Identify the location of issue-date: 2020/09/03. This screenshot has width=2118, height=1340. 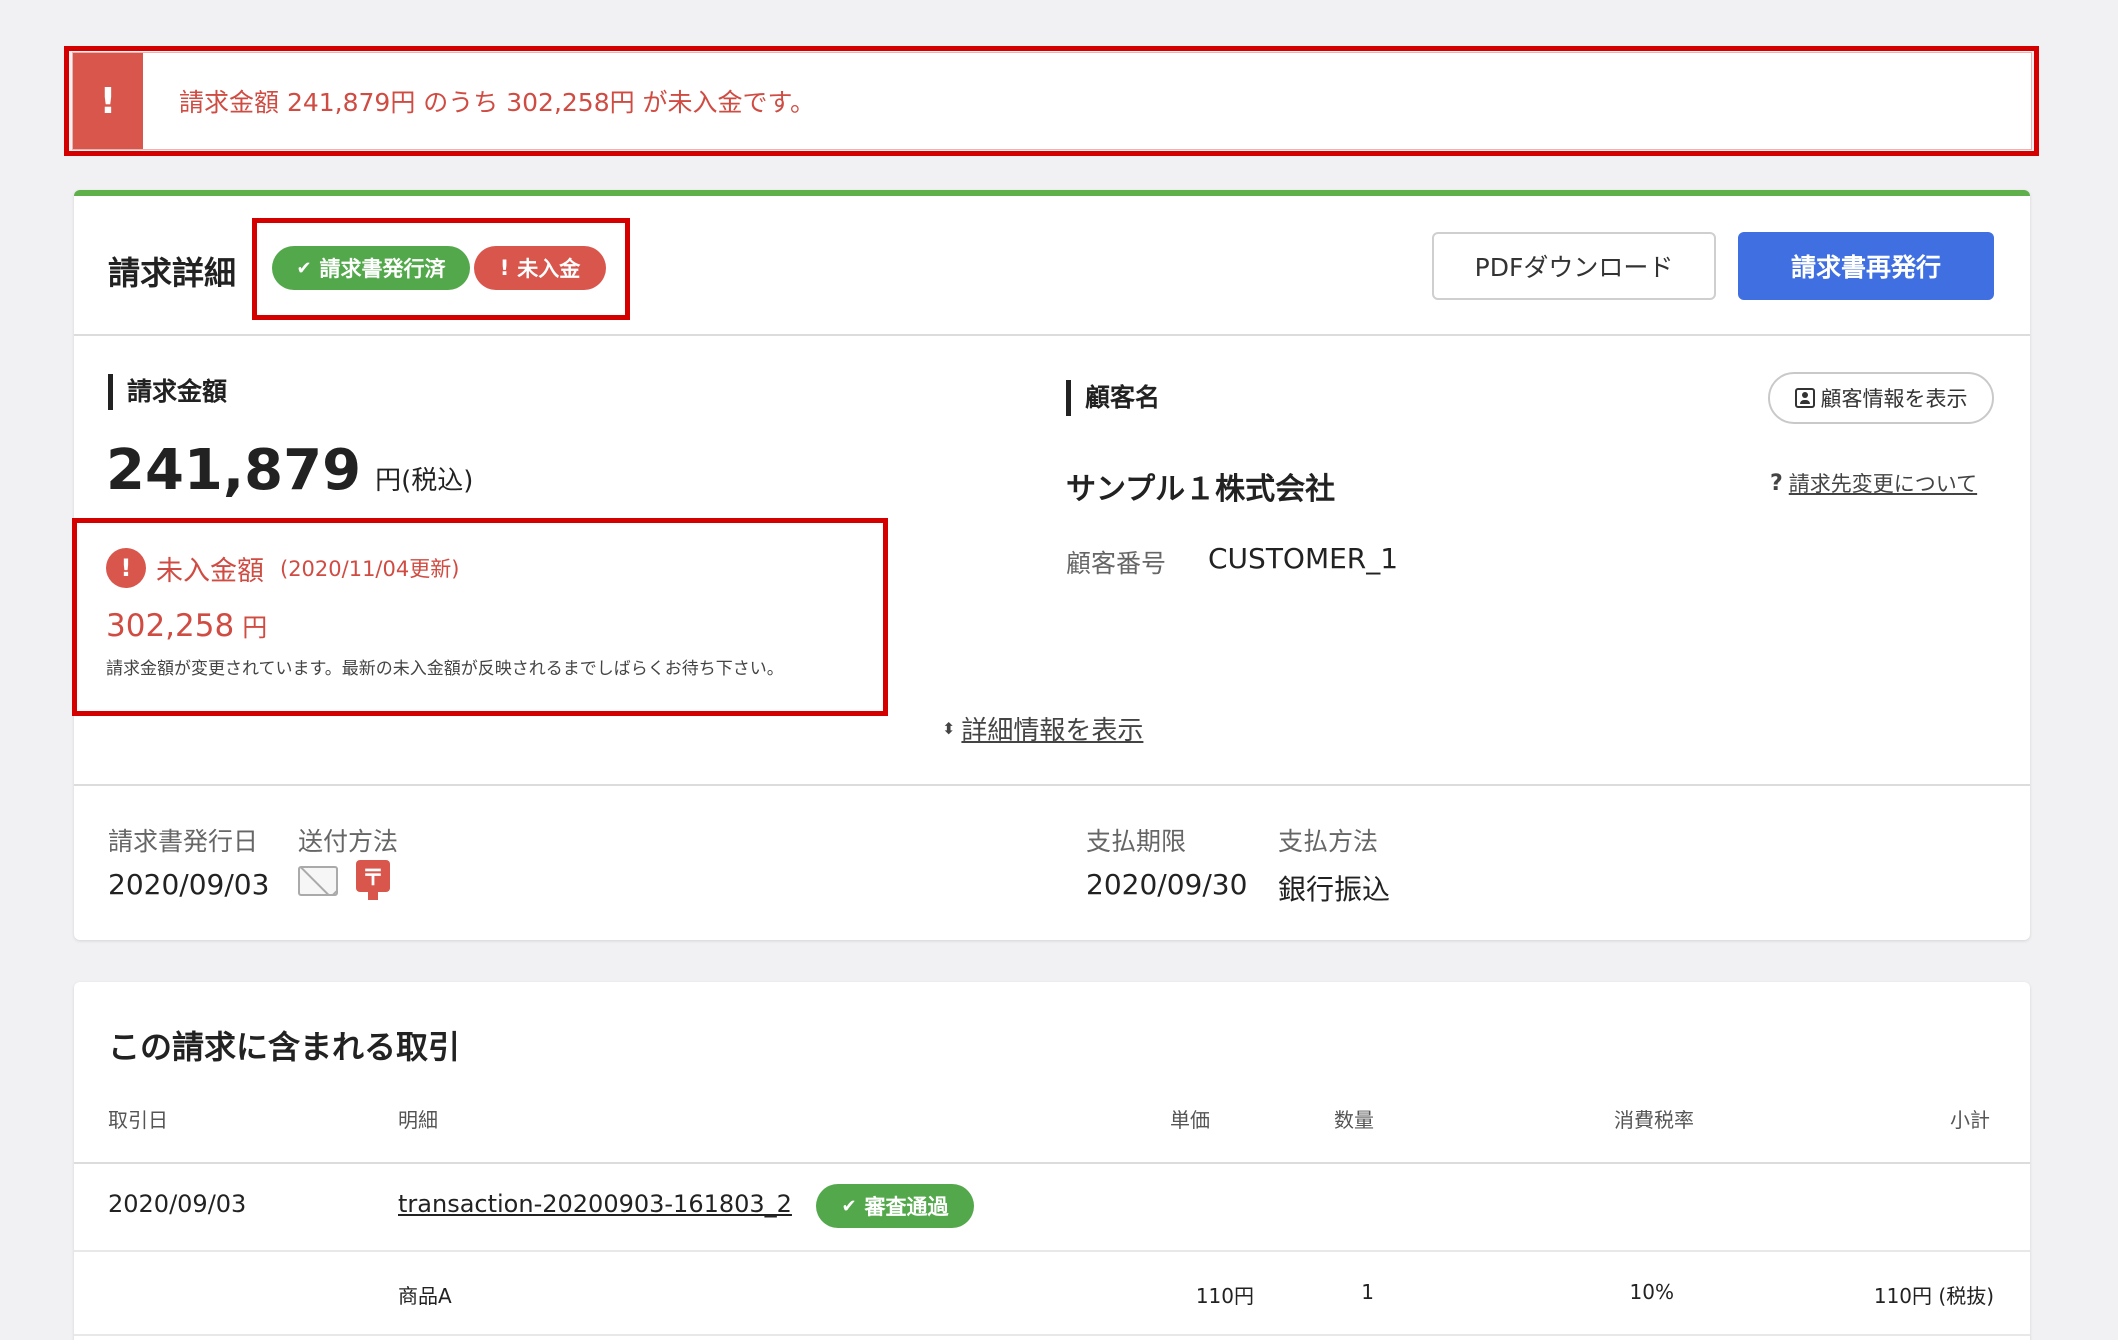
(189, 884).